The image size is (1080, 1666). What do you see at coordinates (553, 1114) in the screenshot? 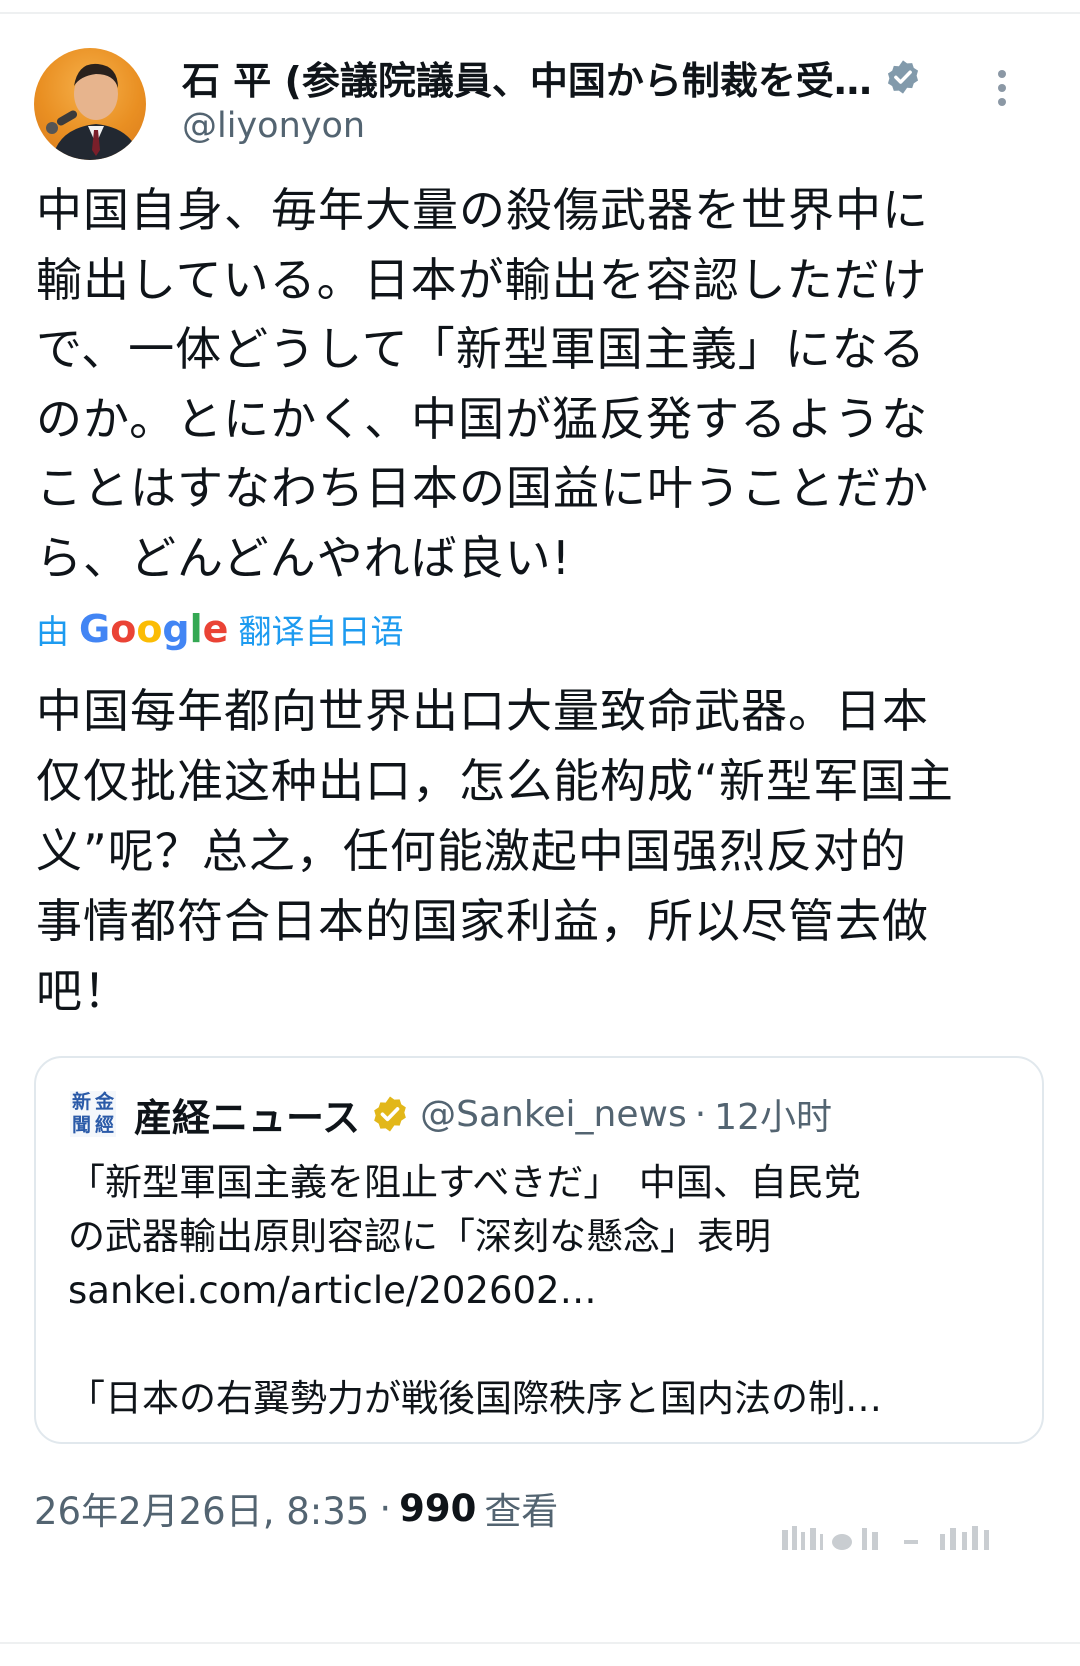
I see `quoted-author-handle: @Sankei_news` at bounding box center [553, 1114].